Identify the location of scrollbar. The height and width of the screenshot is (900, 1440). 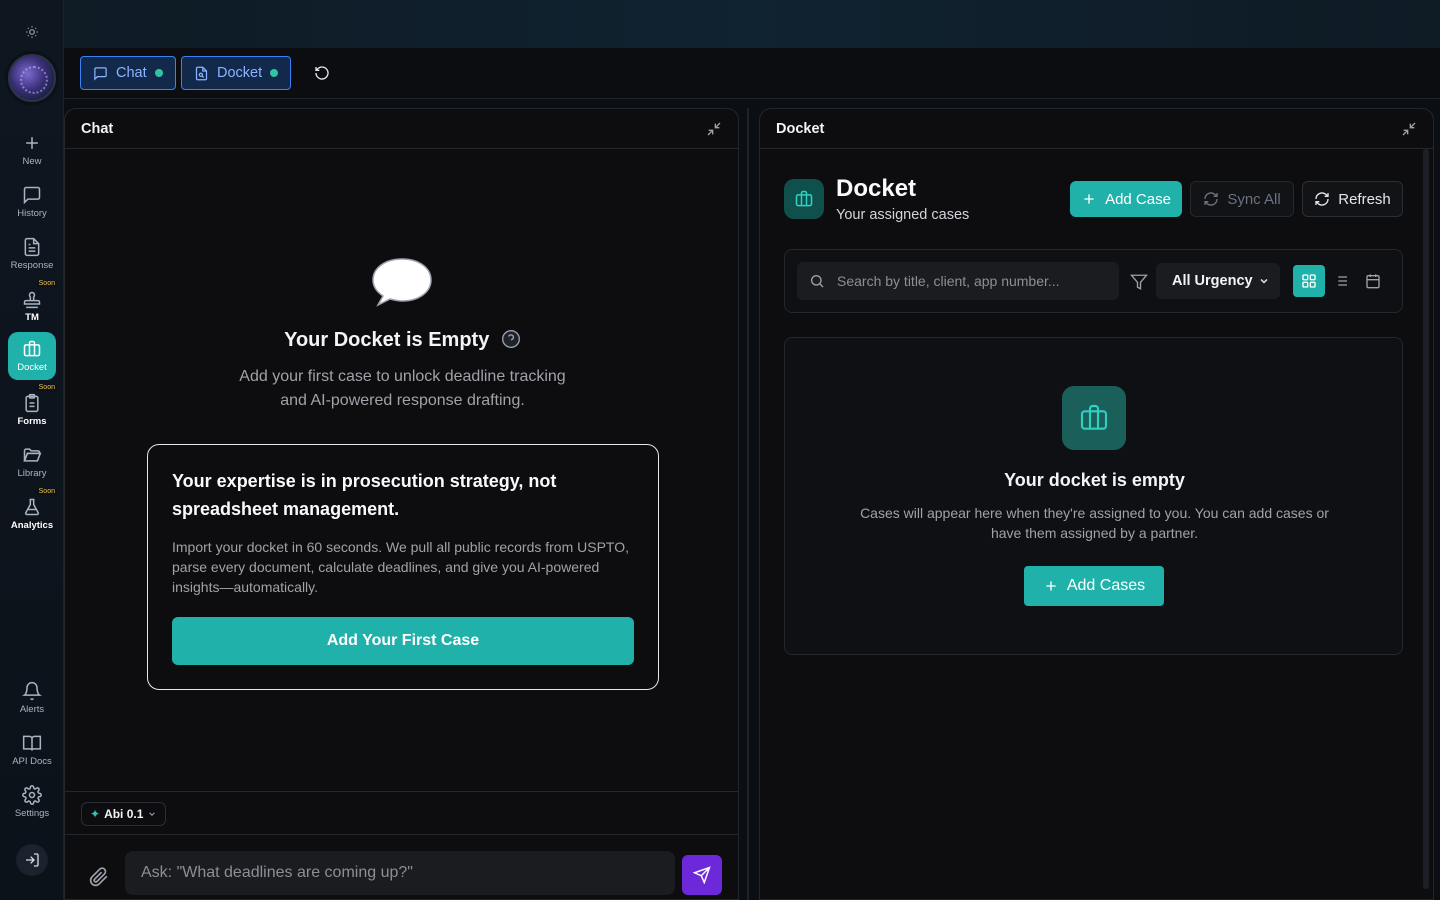
(1426, 519).